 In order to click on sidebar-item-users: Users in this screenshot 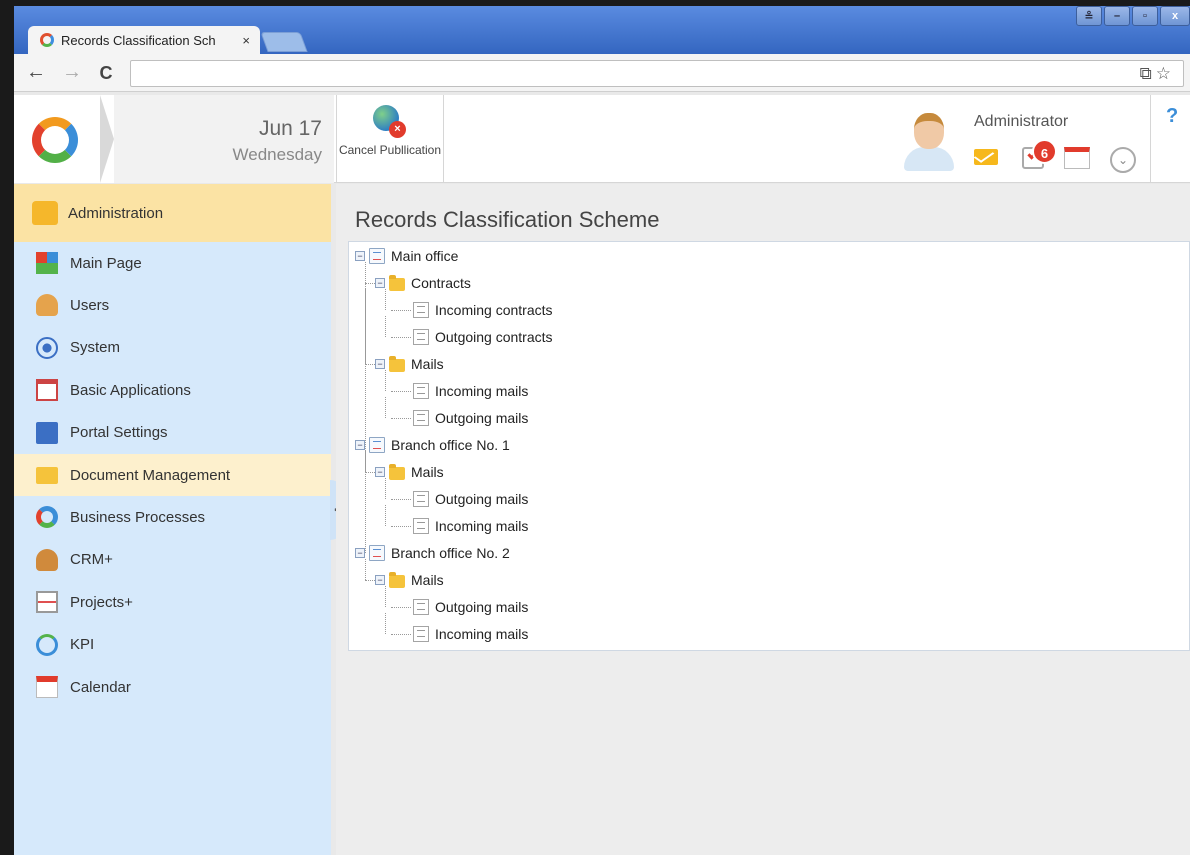, I will do `click(172, 305)`.